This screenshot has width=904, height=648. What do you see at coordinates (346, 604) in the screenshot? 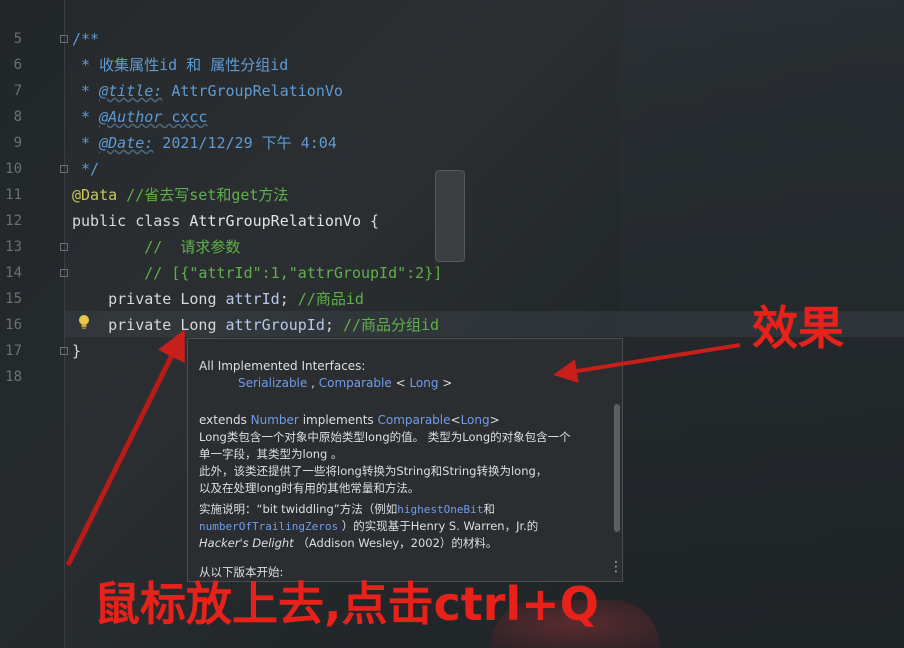
I see `hint-label: 鼠标放上去,点击ctrl+Q` at bounding box center [346, 604].